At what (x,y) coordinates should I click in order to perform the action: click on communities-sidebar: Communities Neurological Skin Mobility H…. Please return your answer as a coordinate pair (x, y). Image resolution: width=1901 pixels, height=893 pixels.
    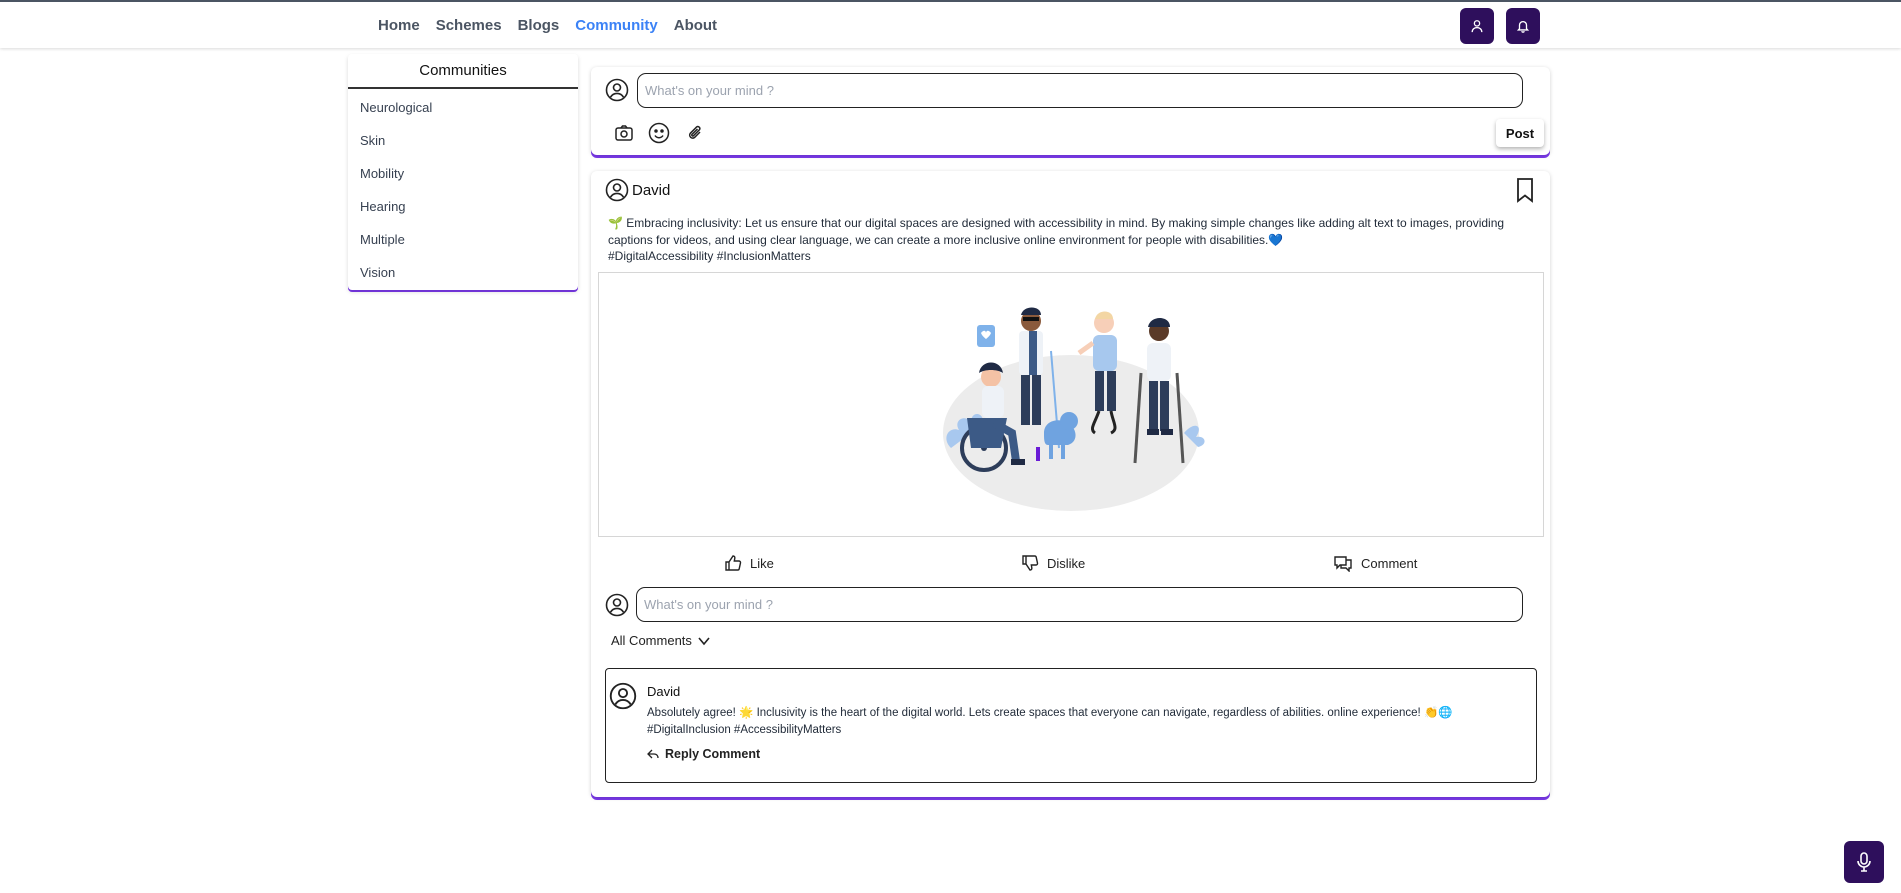
    Looking at the image, I should click on (463, 172).